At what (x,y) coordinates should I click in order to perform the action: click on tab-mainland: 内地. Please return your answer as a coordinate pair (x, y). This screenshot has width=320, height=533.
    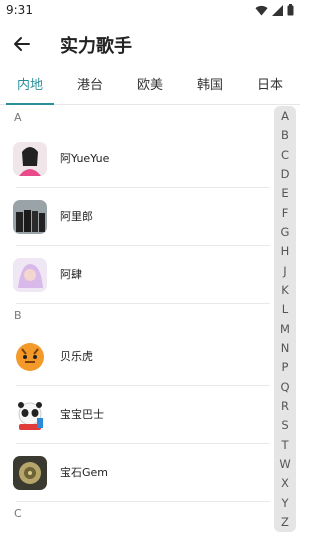
    Looking at the image, I should click on (30, 87).